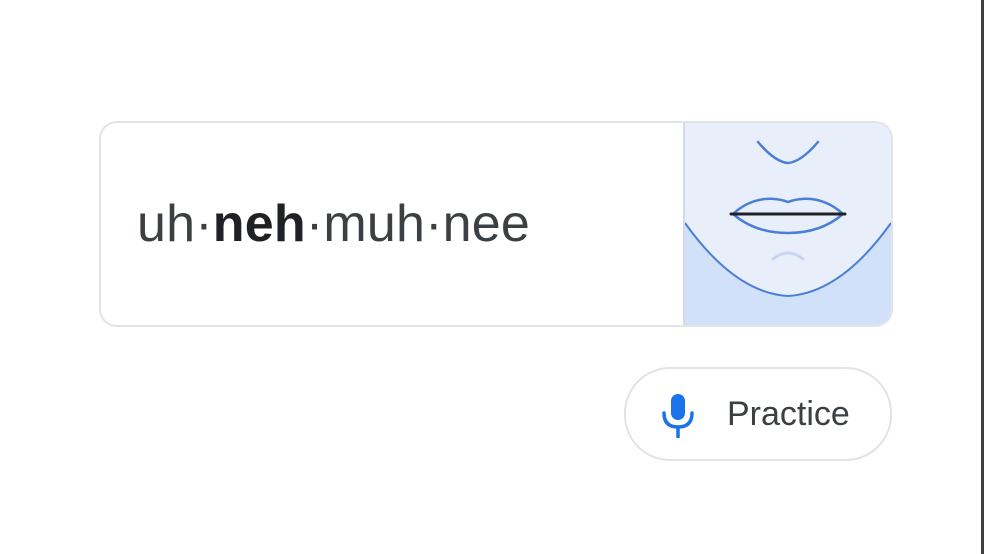  I want to click on lower-lip, so click(788, 223).